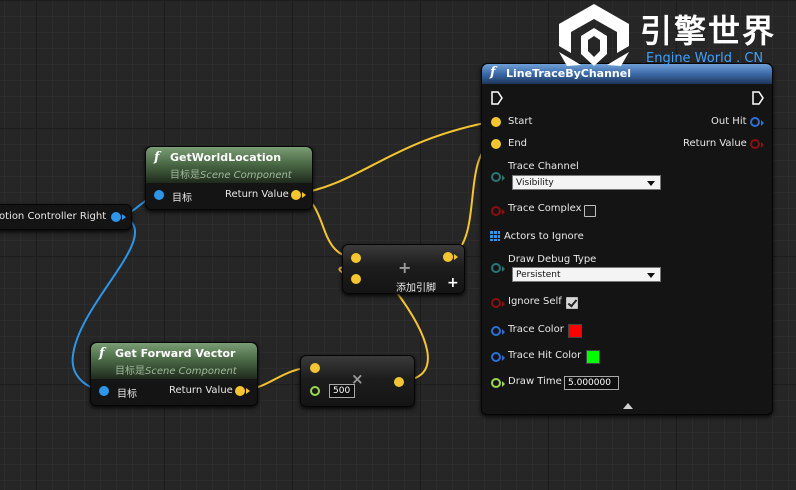 The width and height of the screenshot is (796, 490). I want to click on out-hit-pin, so click(757, 122).